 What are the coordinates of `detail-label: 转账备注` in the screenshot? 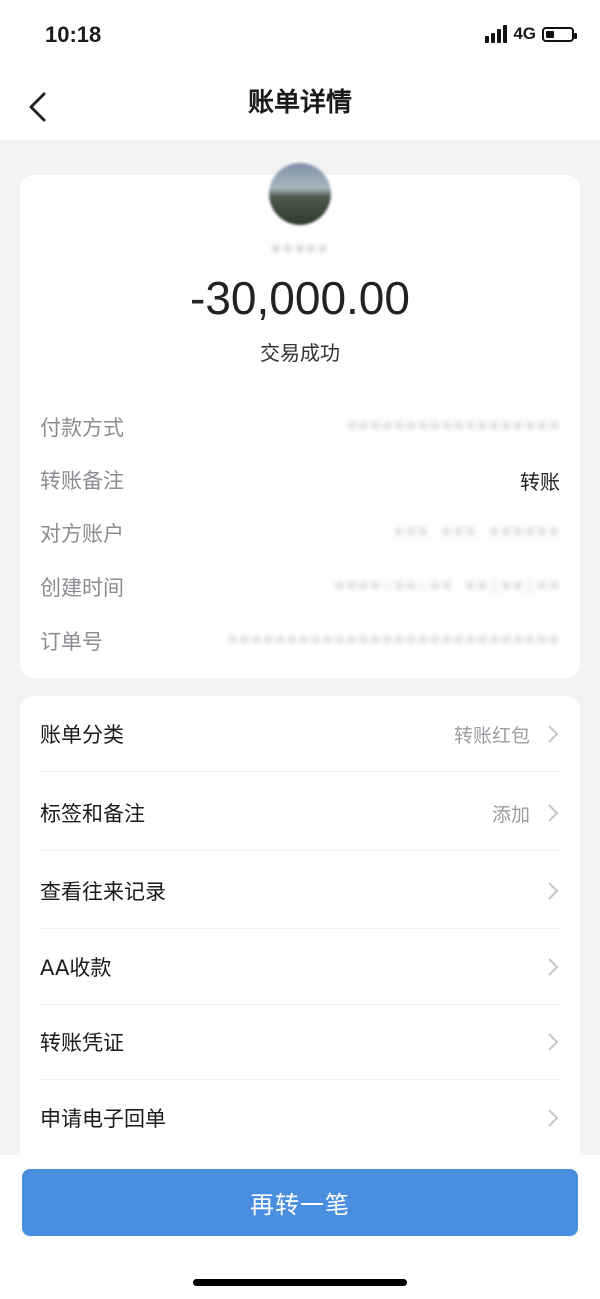 It's located at (82, 481).